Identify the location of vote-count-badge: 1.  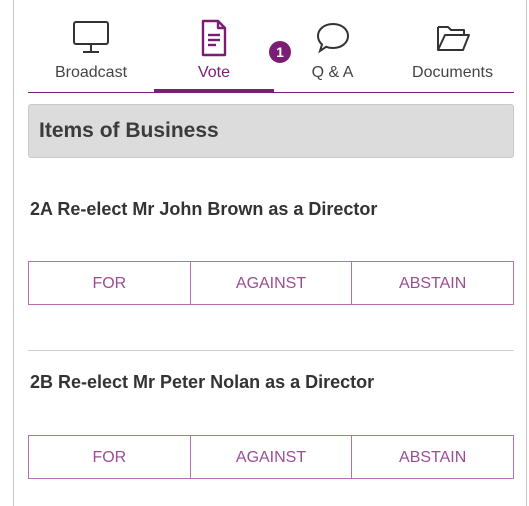
(280, 52).